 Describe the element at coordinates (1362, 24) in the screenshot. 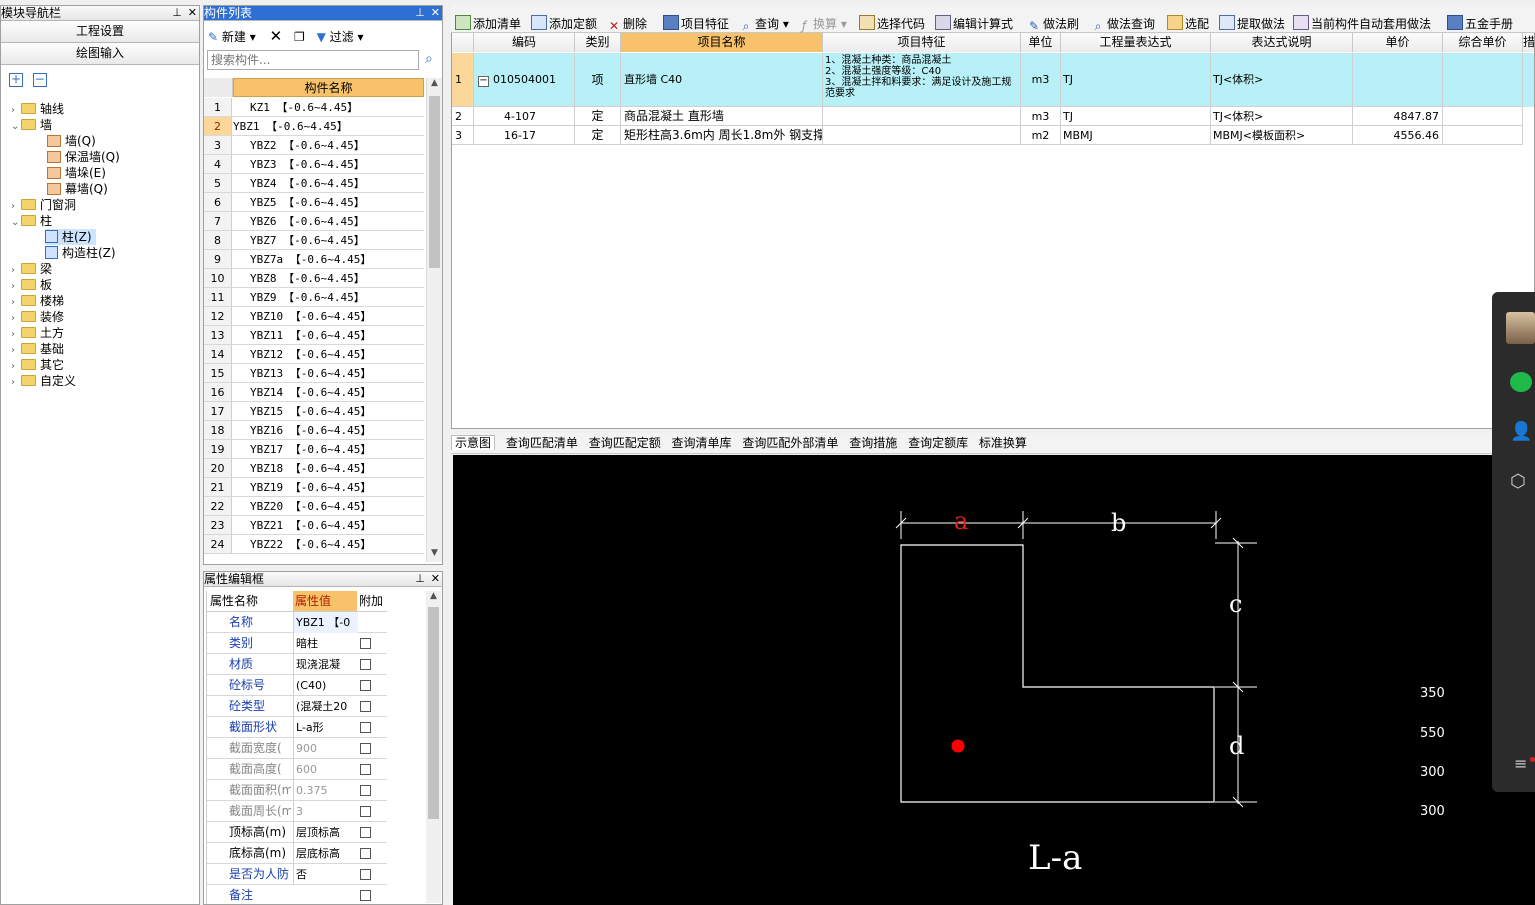

I see `auto-apply-method-button: 当前构件自动套用做法` at that location.